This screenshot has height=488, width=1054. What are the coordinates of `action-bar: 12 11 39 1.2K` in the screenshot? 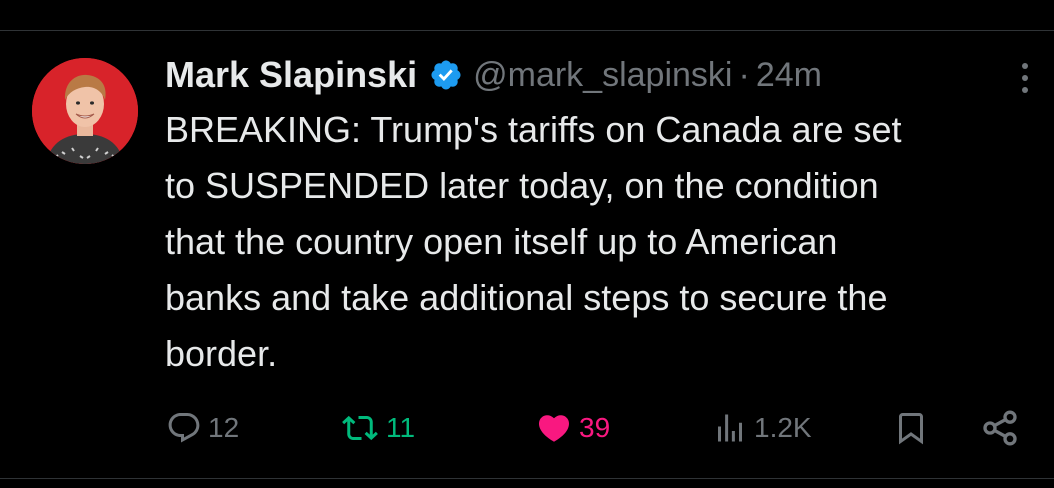 It's located at (527, 428).